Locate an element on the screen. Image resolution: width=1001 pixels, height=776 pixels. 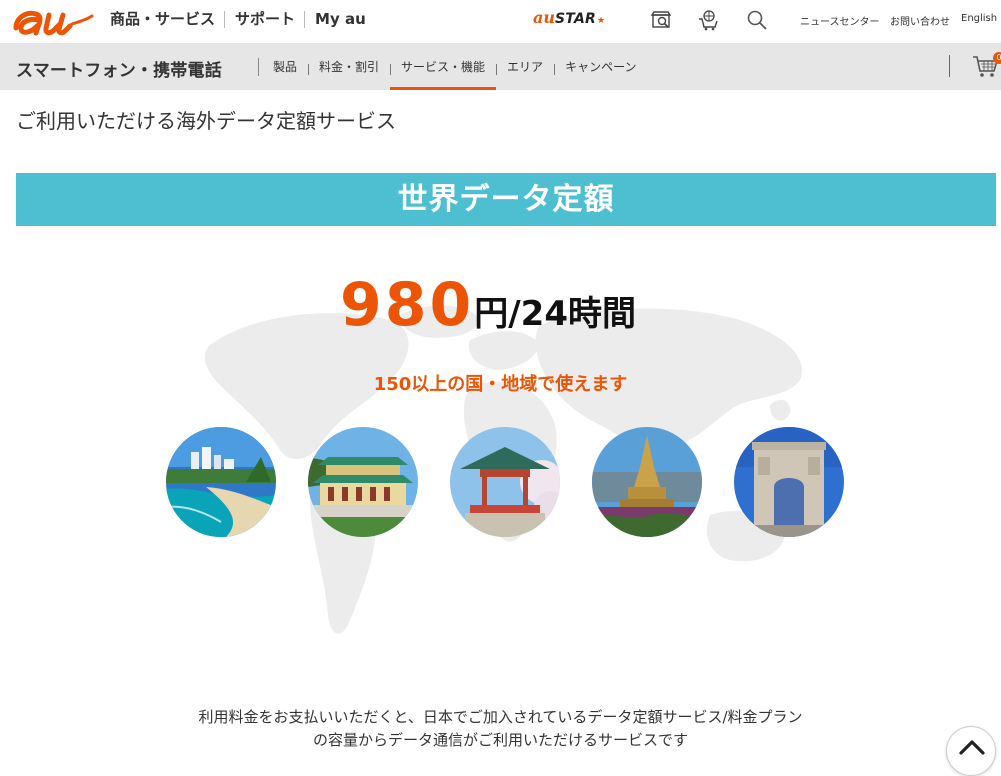
price-display: 980円/24時間 is located at coordinates (488, 305).